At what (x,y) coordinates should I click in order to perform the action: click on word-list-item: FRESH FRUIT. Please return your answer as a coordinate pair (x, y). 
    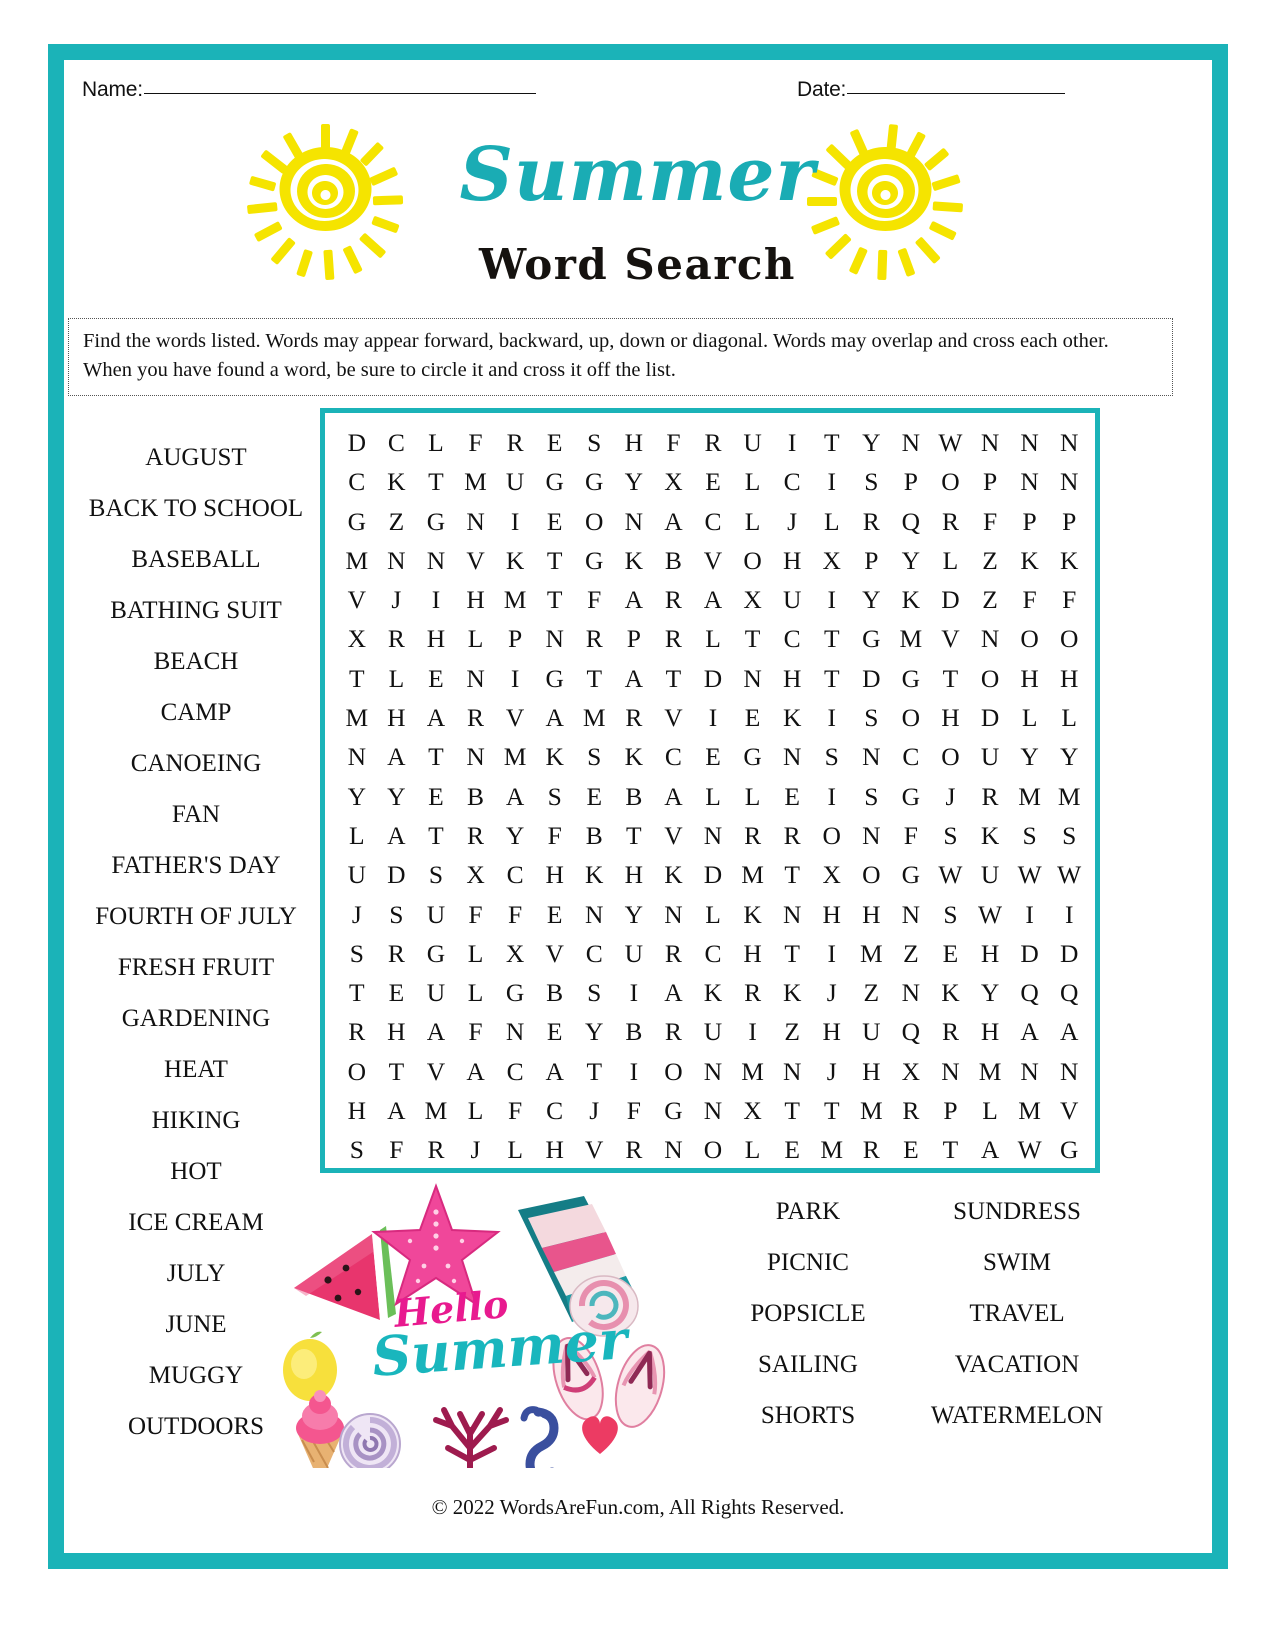
    Looking at the image, I should click on (196, 967).